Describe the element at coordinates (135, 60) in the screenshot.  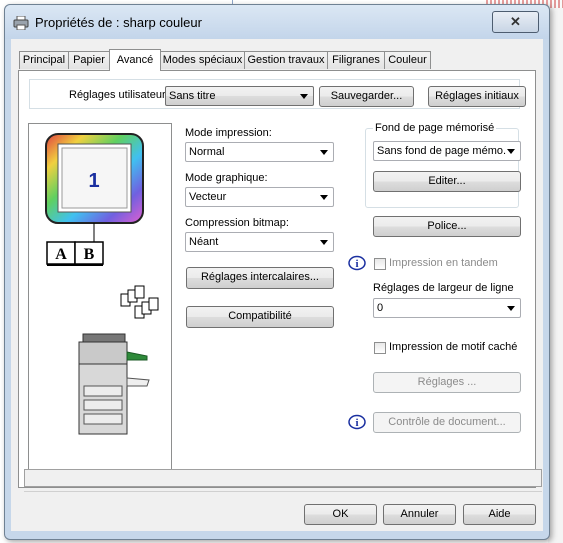
I see `tab-avance: Avancé` at that location.